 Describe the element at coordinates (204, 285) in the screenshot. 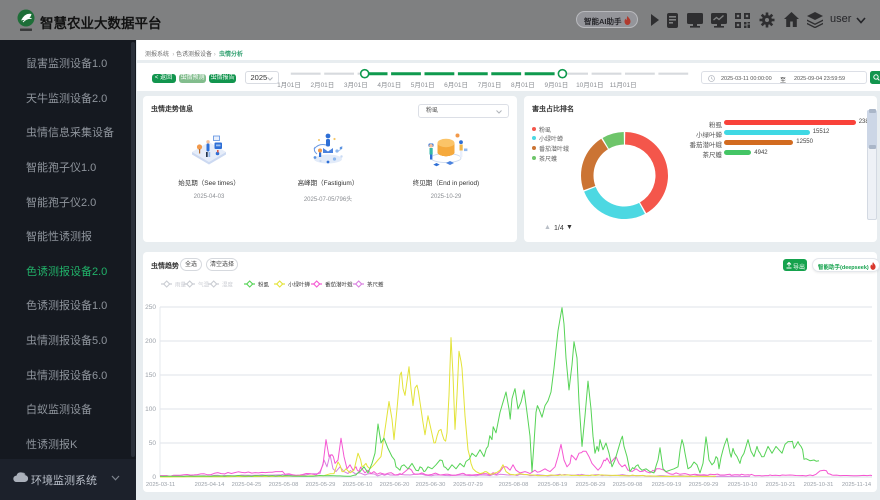

I see `svg-text: 气温` at that location.